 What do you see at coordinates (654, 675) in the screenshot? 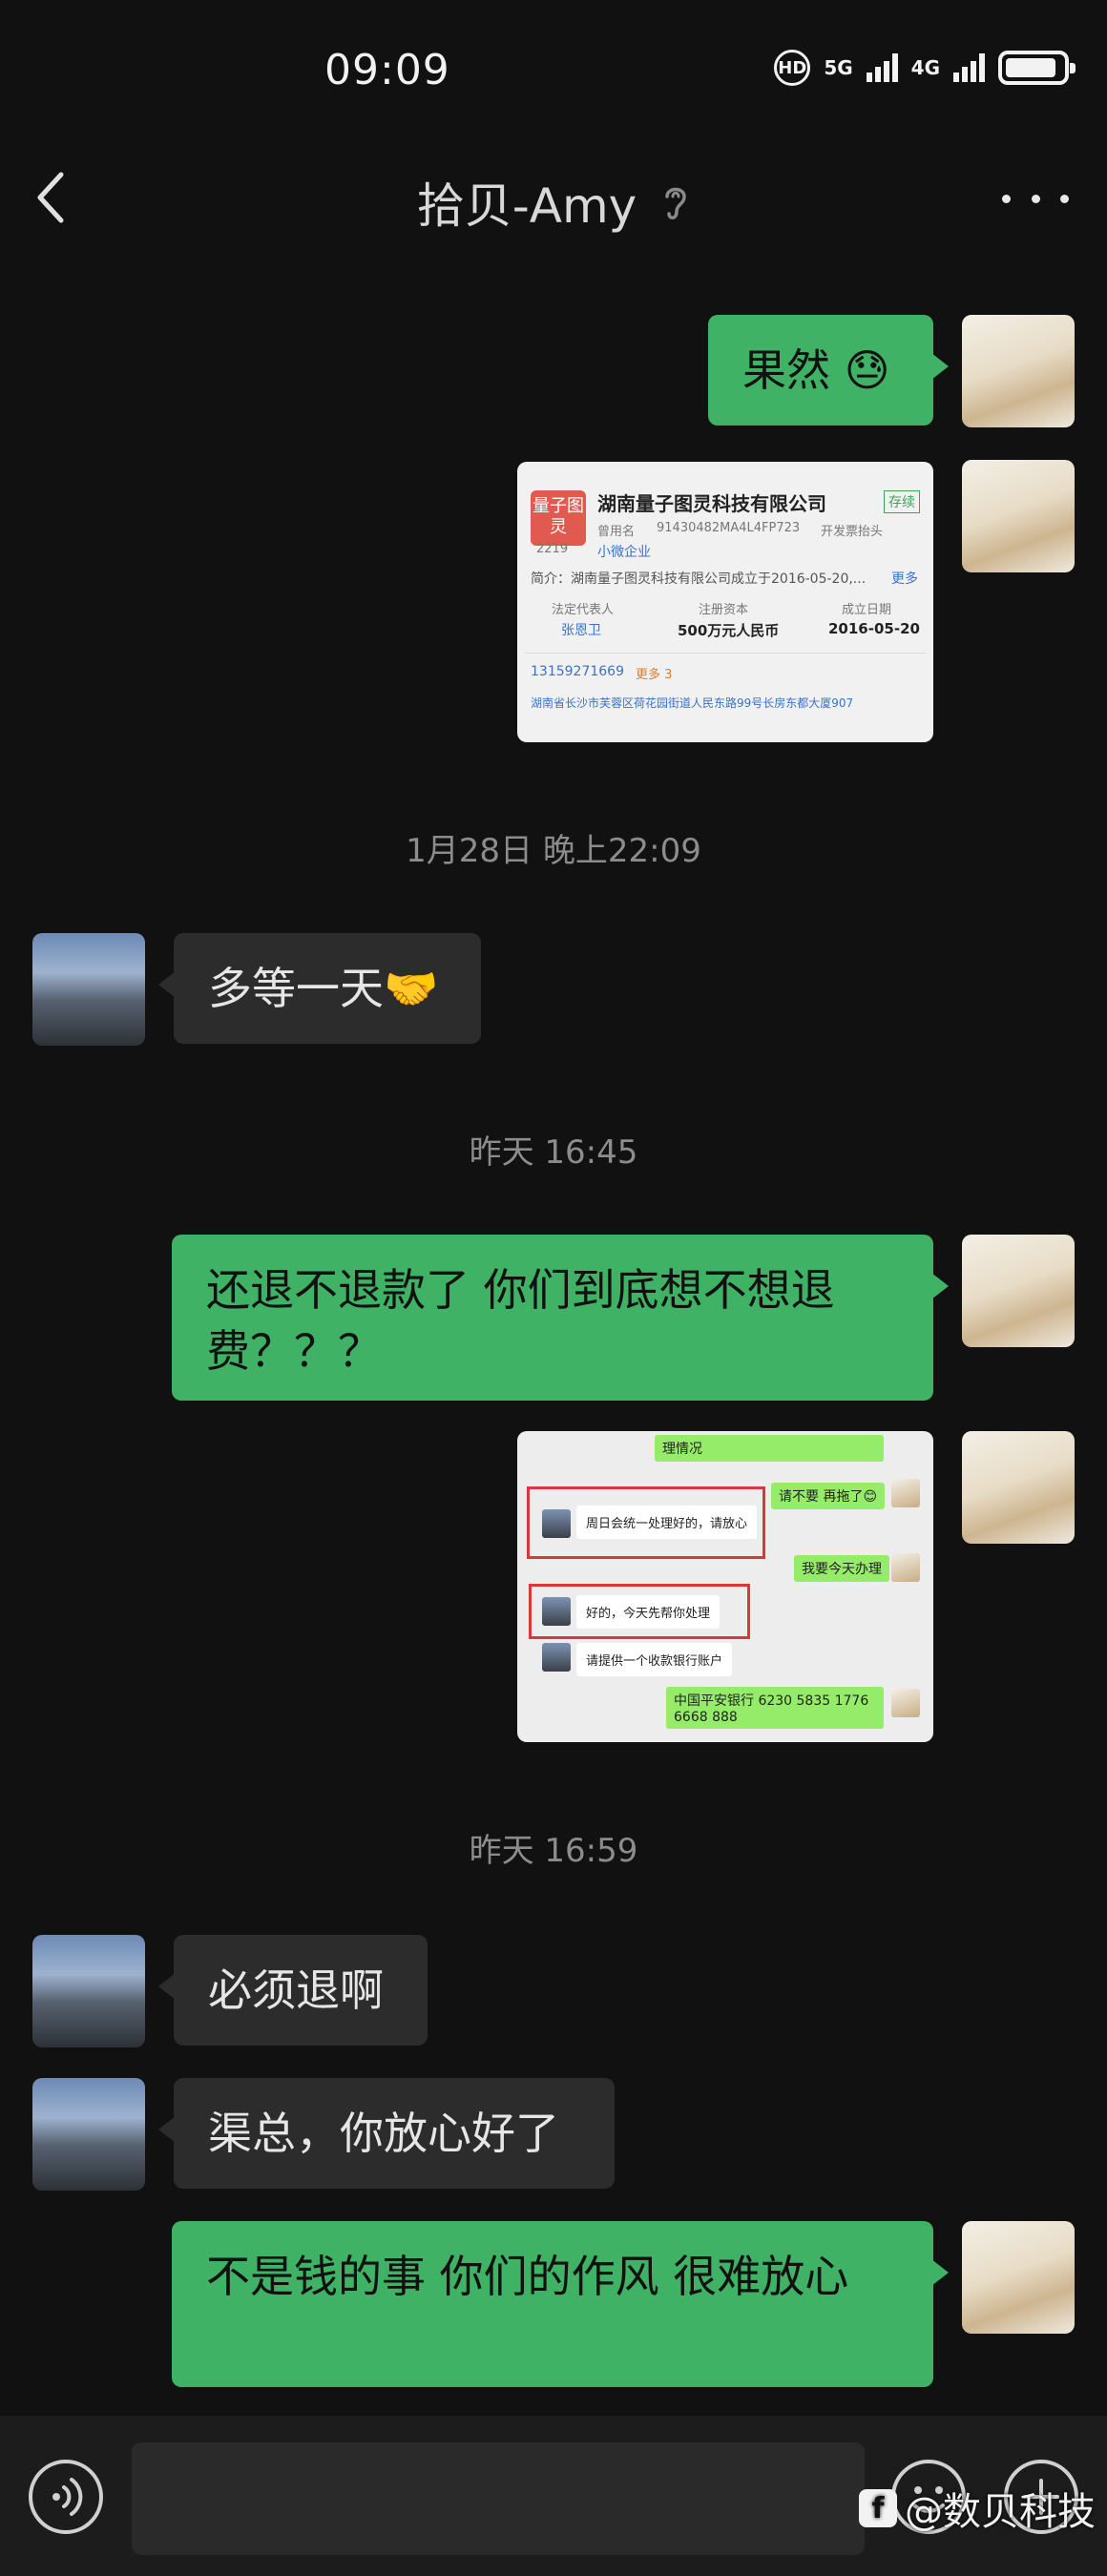
I see `phone-more: 更多 3` at bounding box center [654, 675].